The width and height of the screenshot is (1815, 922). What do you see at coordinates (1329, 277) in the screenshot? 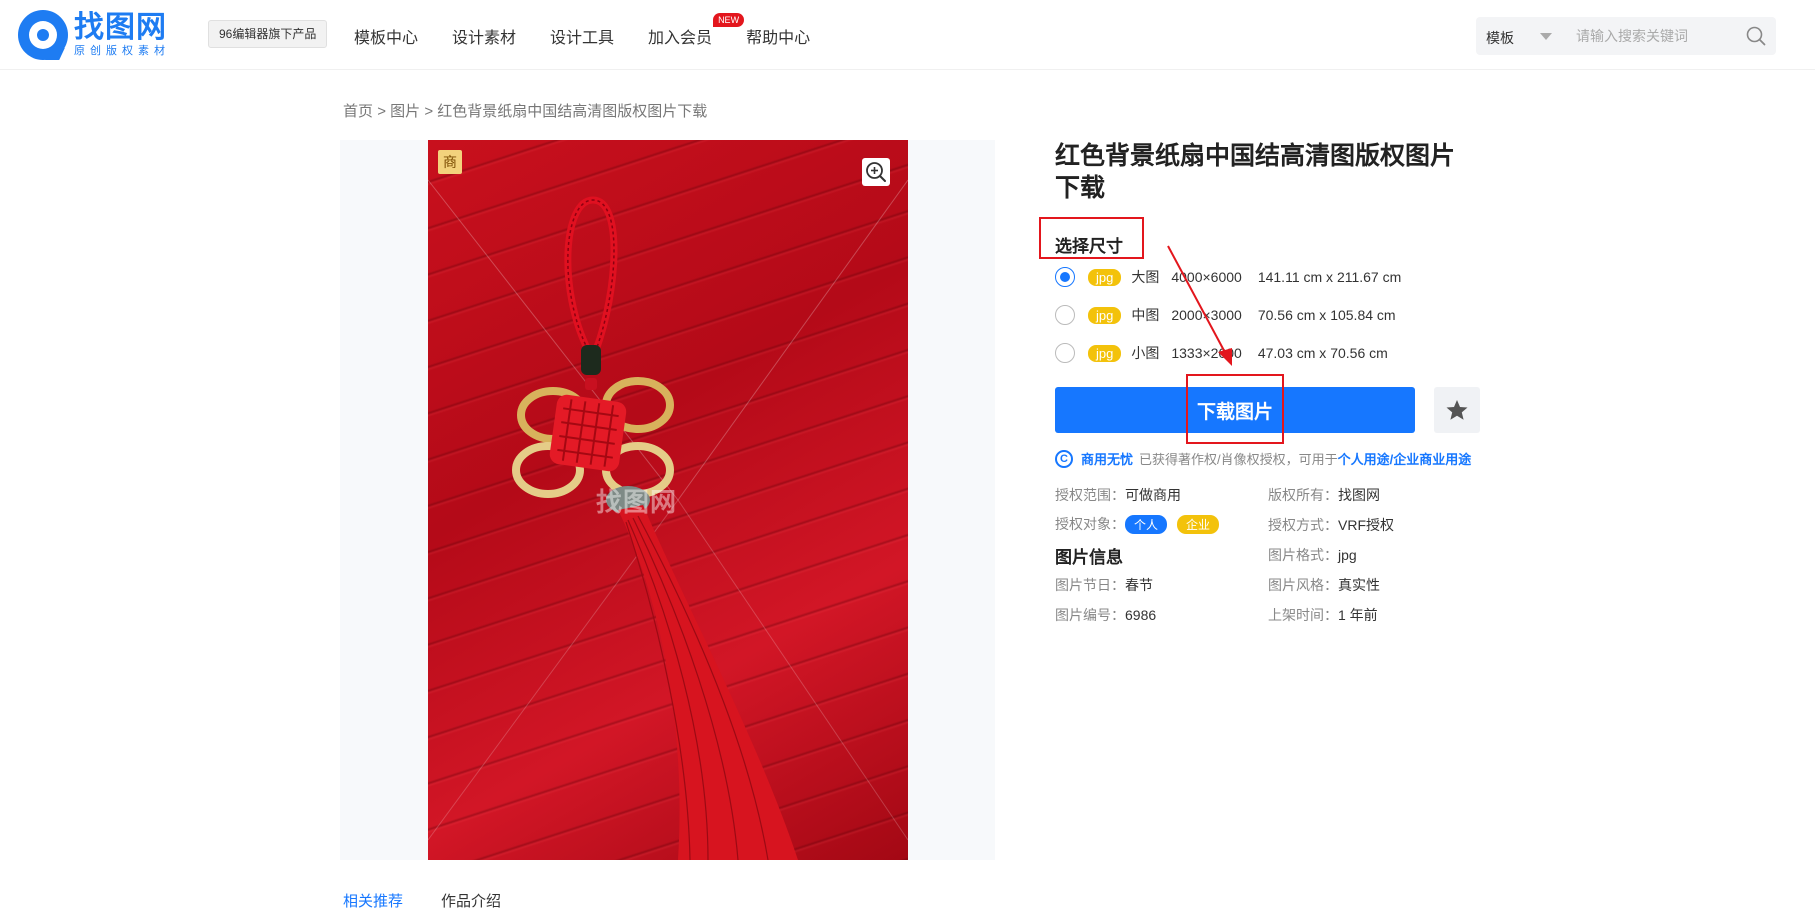
I see `size-cm: 141.11 cm x 211.67 cm` at bounding box center [1329, 277].